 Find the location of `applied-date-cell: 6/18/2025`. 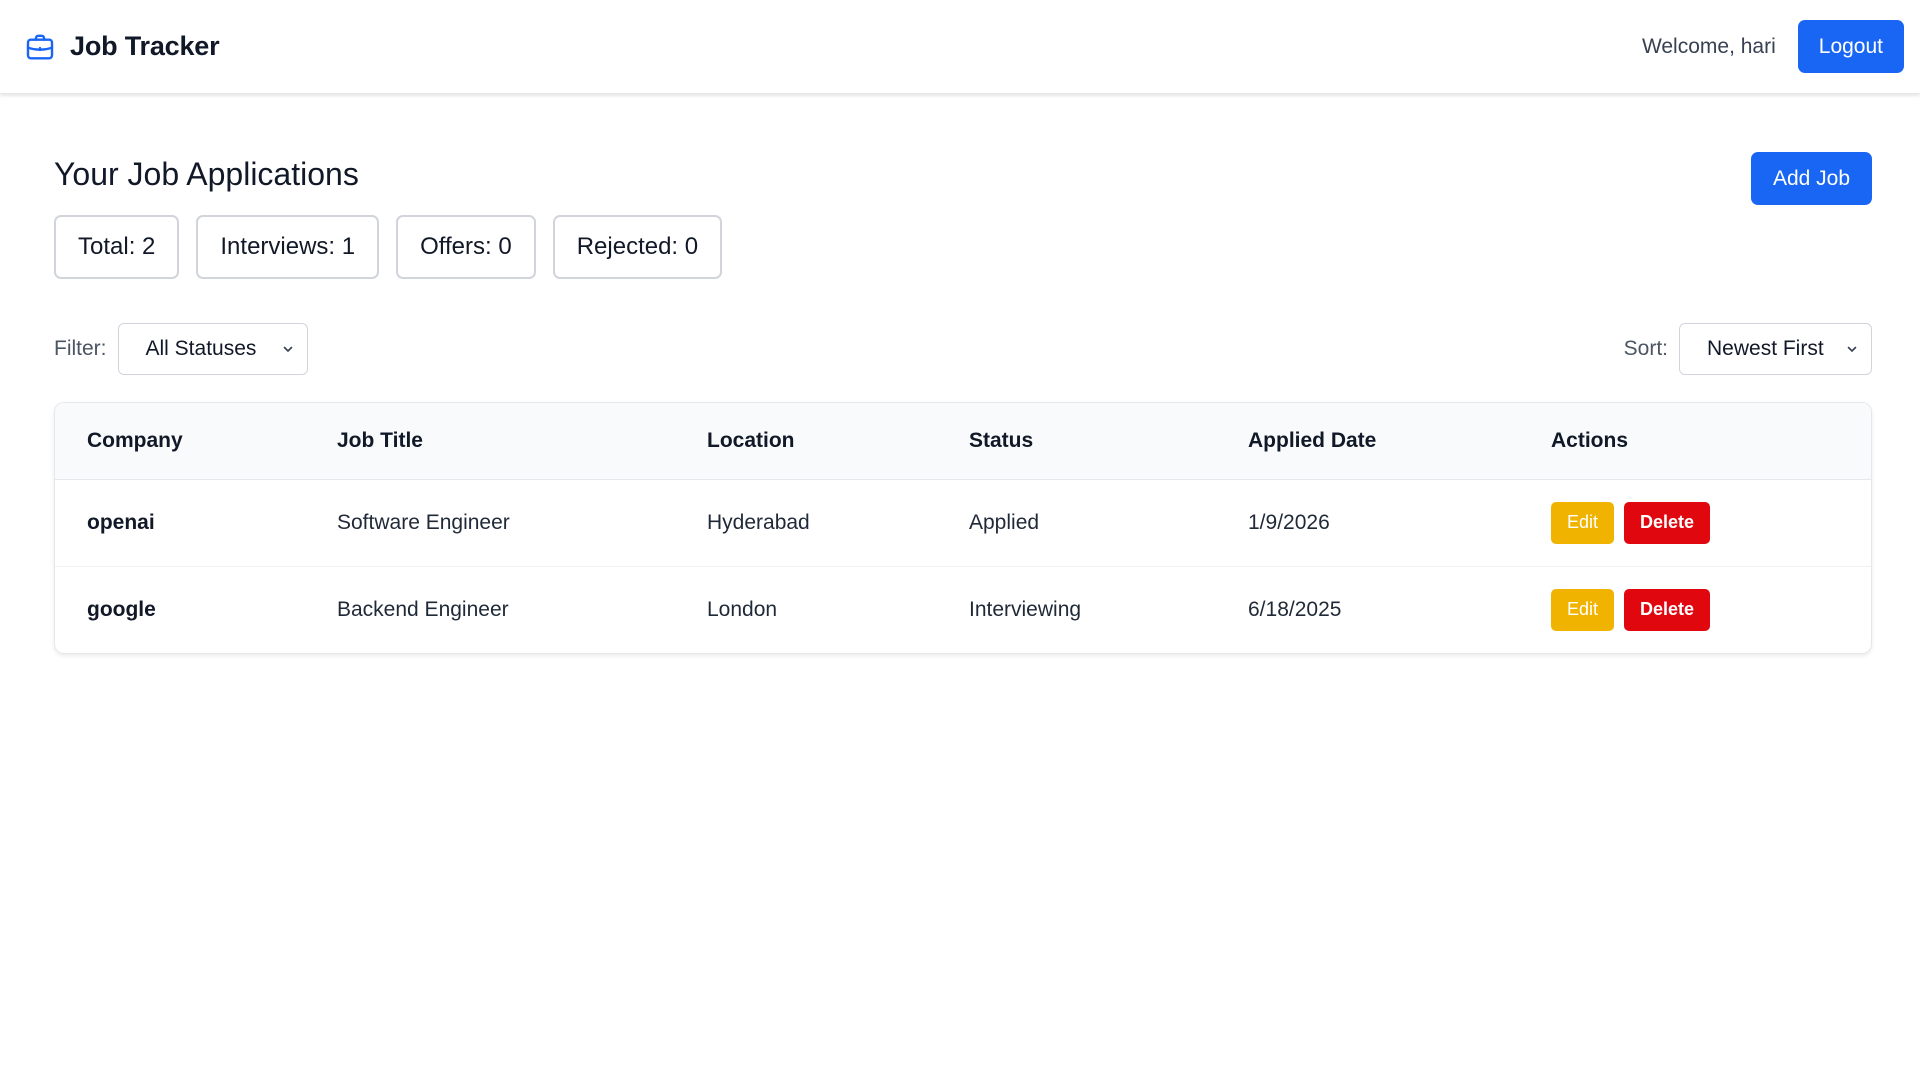

applied-date-cell: 6/18/2025 is located at coordinates (1367, 609).